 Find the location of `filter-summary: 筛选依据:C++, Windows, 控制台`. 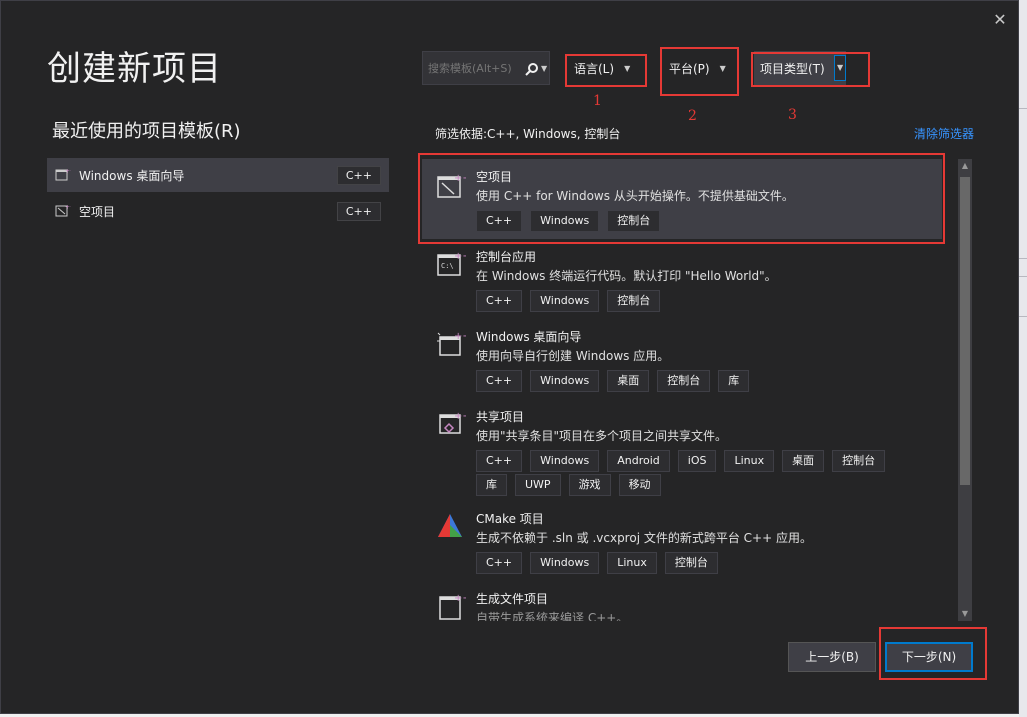

filter-summary: 筛选依据:C++, Windows, 控制台 is located at coordinates (528, 134).